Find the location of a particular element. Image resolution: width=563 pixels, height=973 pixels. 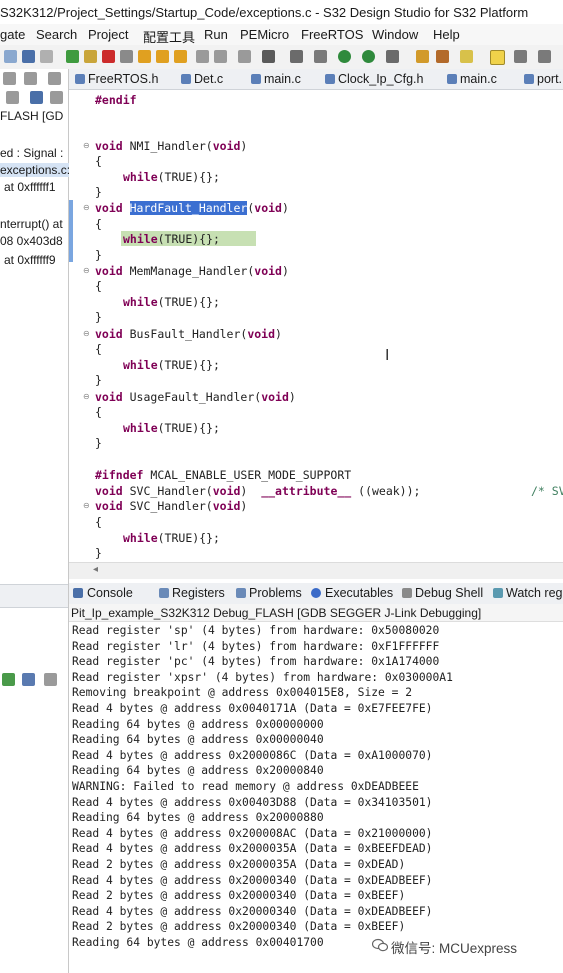

disconnect-icon is located at coordinates (126, 56).